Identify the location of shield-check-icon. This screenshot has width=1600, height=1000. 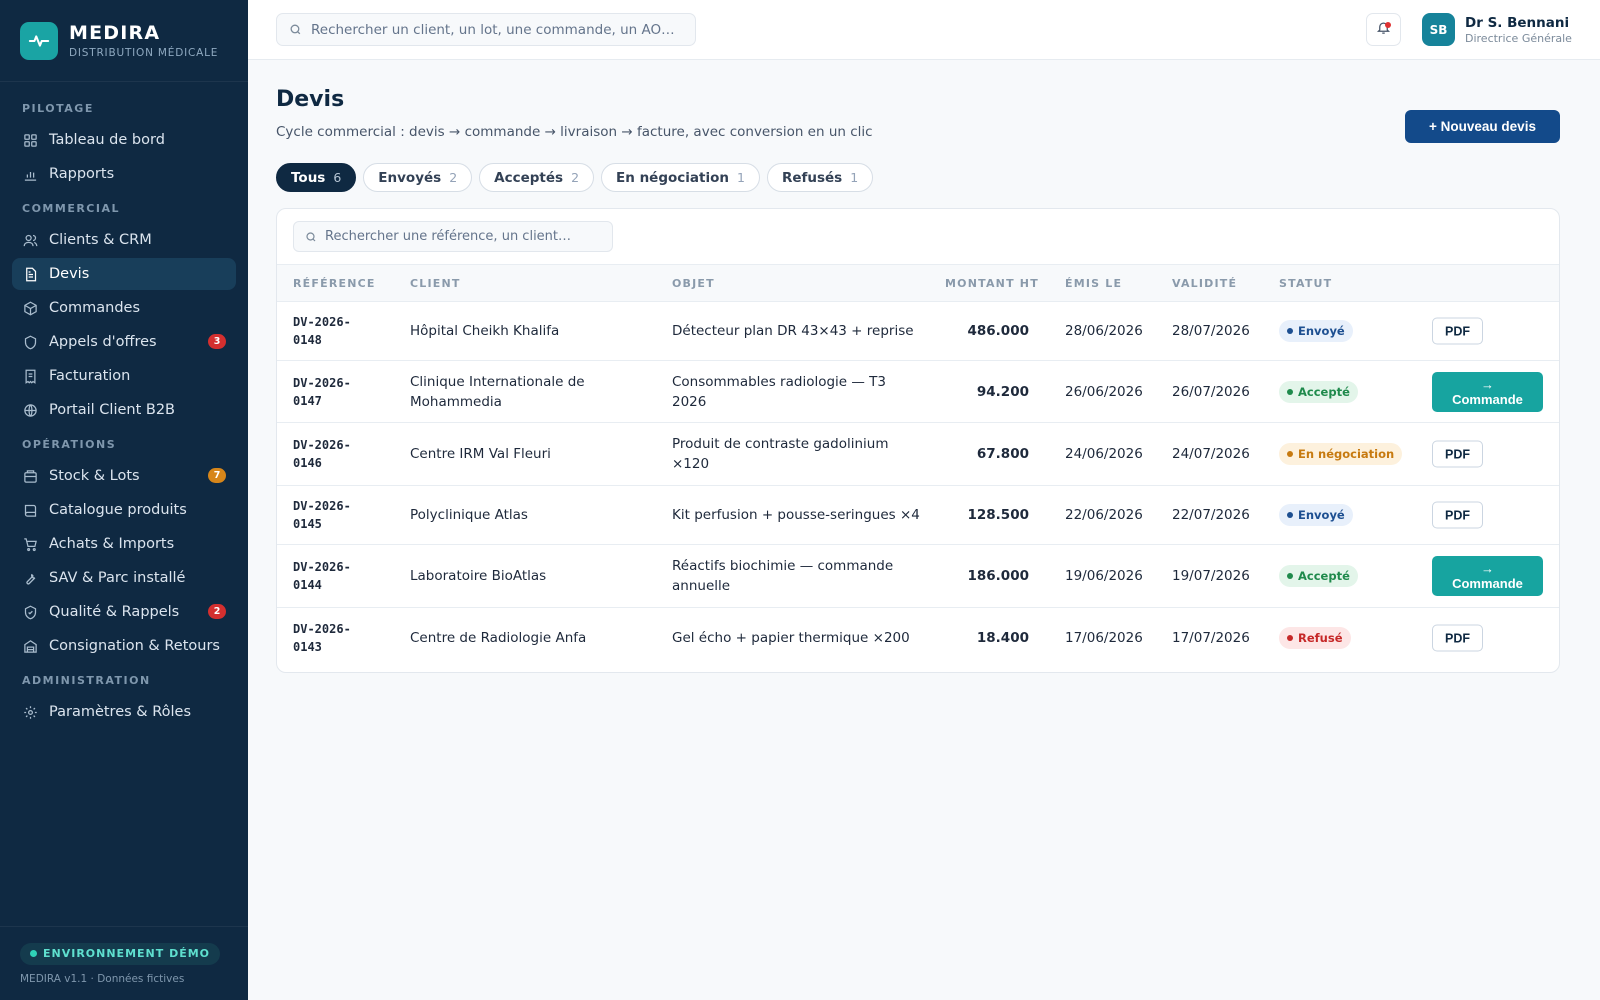
(30, 612).